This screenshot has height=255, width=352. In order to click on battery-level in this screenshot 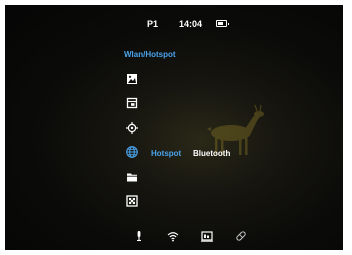, I will do `click(220, 23)`.